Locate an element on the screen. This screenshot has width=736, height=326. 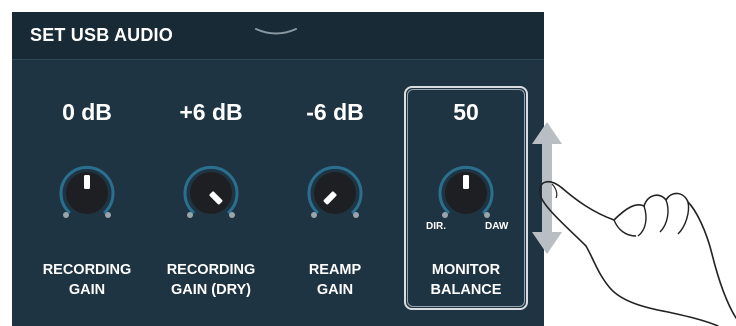
chevron-down-icon is located at coordinates (276, 31).